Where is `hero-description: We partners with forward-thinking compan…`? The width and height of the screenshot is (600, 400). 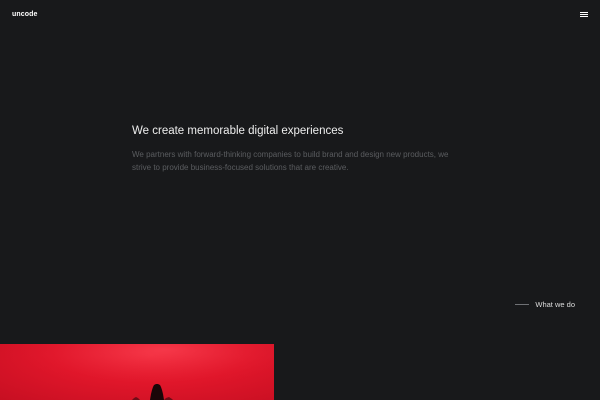
hero-description: We partners with forward-thinking compan… is located at coordinates (290, 161).